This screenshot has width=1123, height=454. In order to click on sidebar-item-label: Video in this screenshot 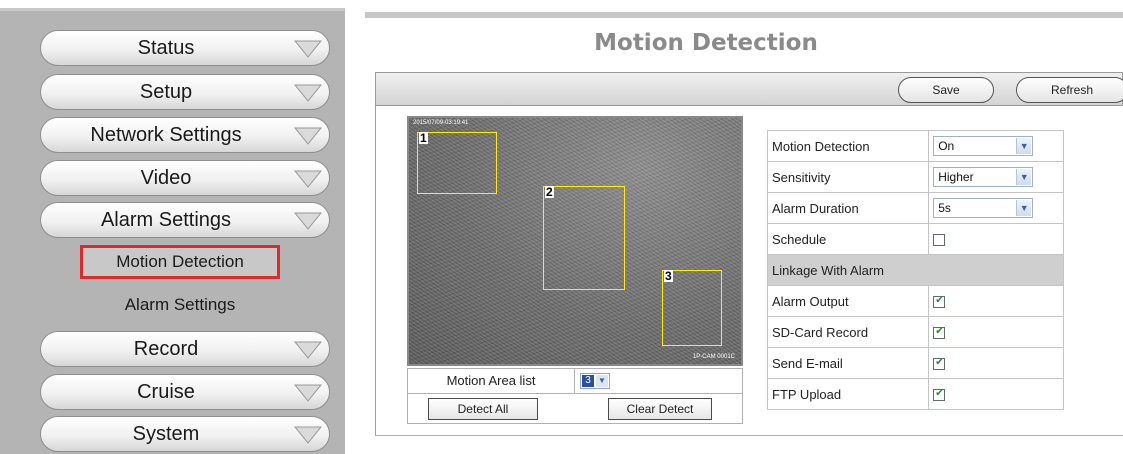, I will do `click(166, 178)`.